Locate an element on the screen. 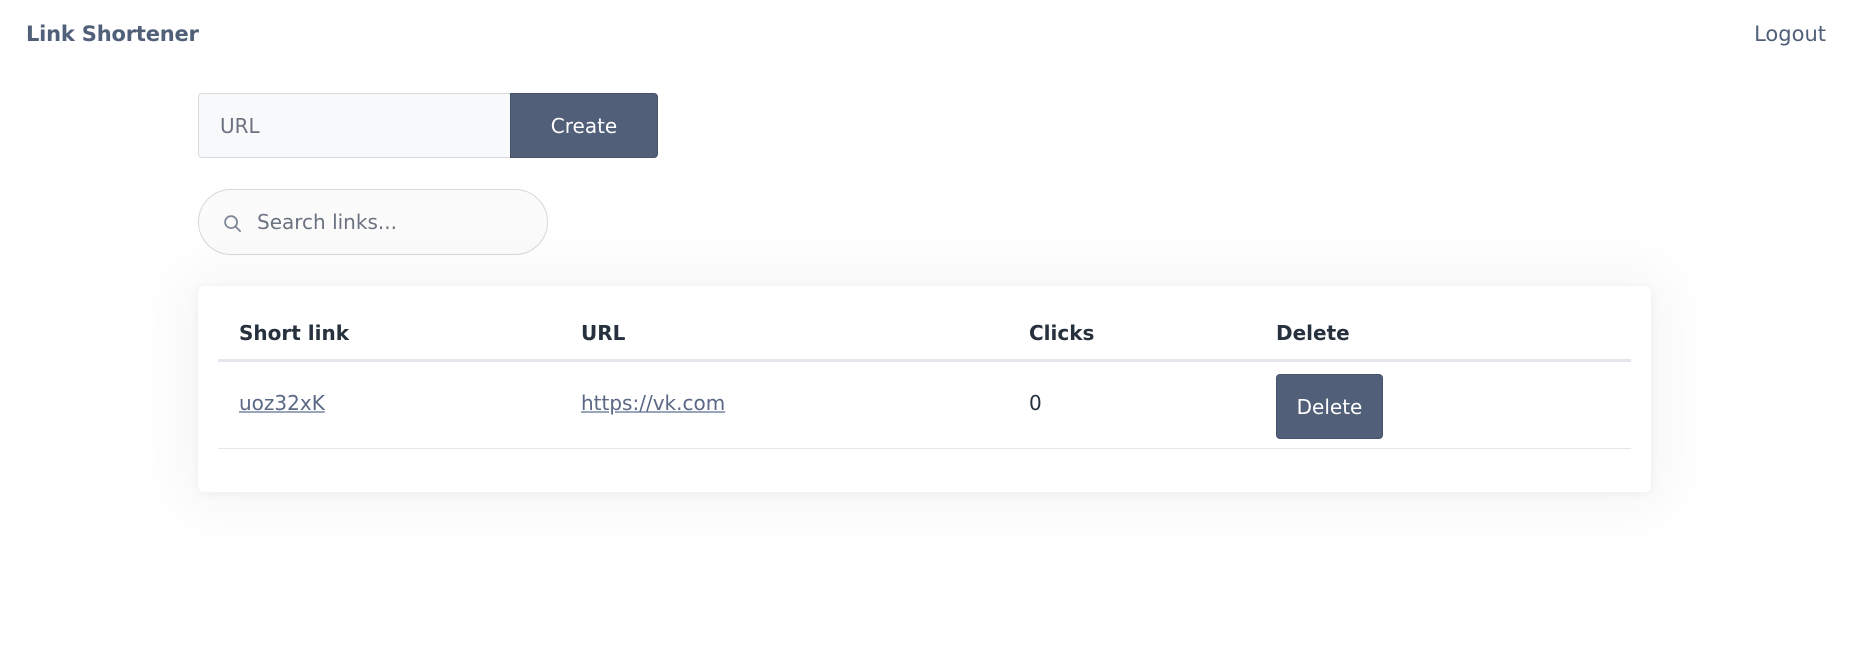  table-row: uoz32xK https://vk.com 0 Delete is located at coordinates (924, 405).